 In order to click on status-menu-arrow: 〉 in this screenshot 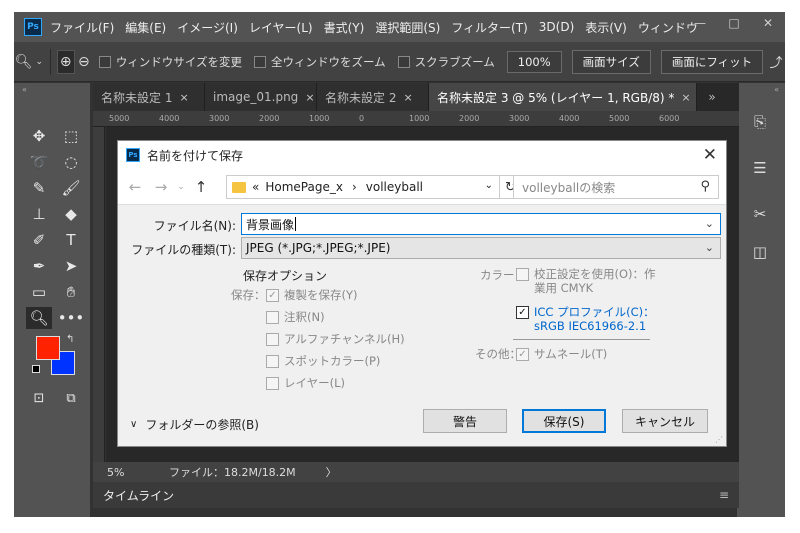, I will do `click(331, 472)`.